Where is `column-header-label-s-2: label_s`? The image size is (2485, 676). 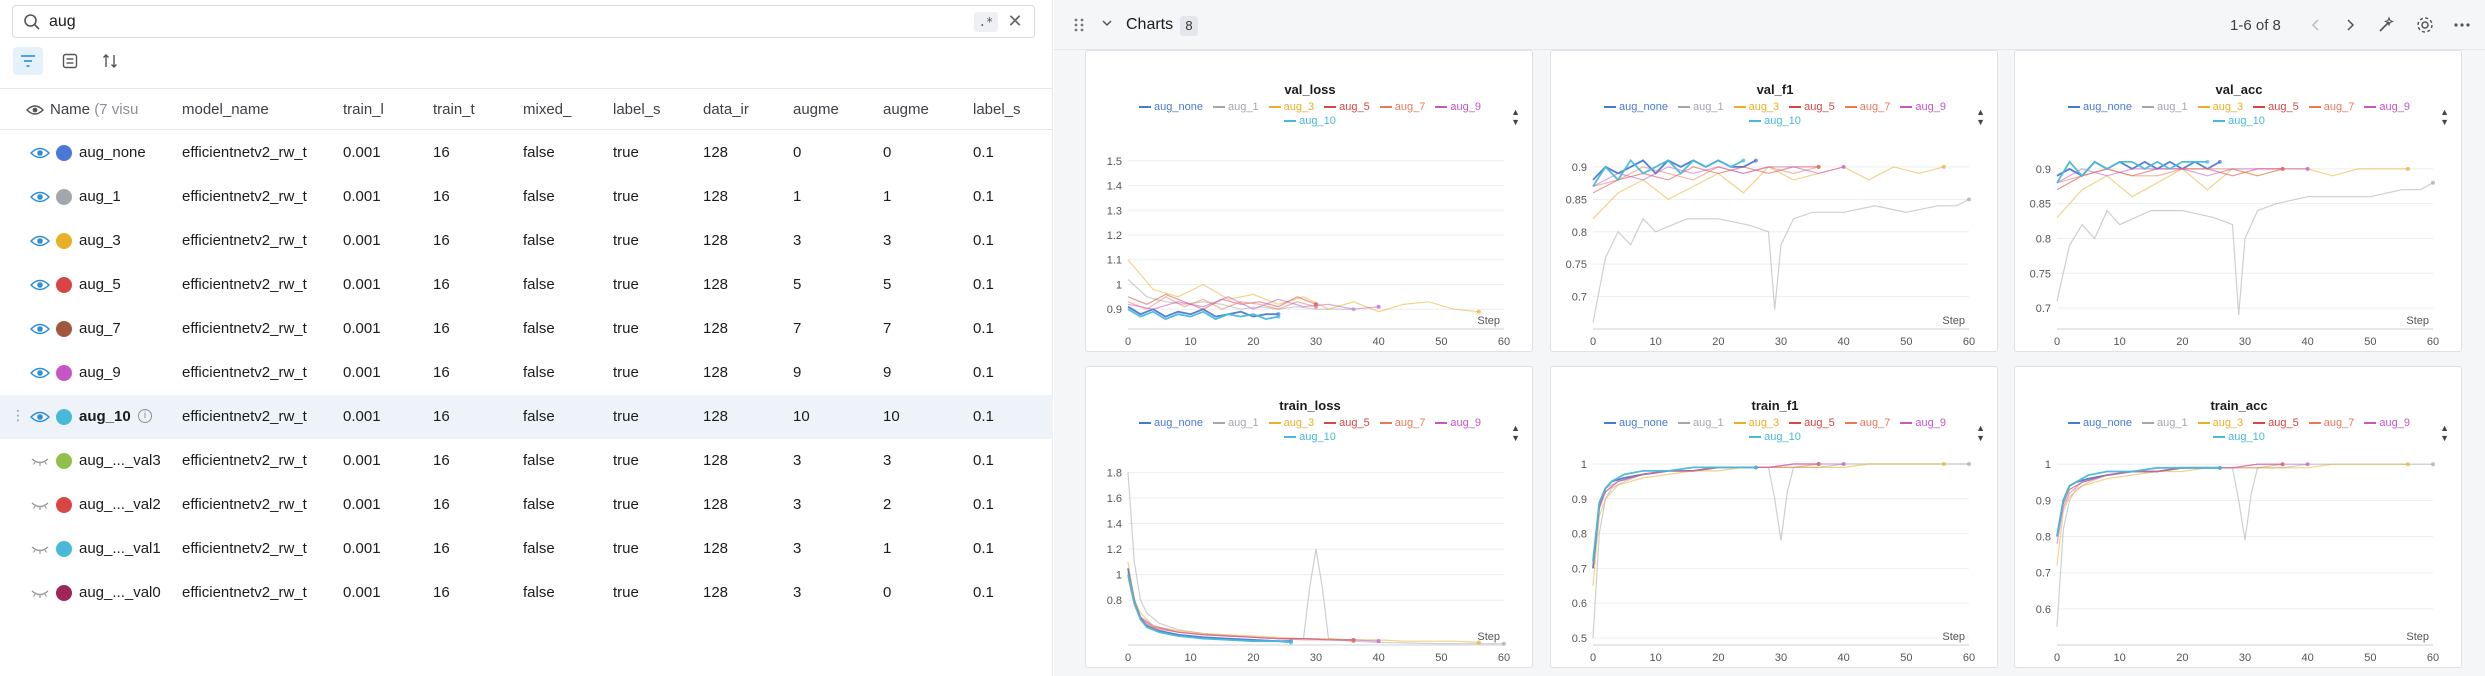
column-header-label-s-2: label_s is located at coordinates (998, 110).